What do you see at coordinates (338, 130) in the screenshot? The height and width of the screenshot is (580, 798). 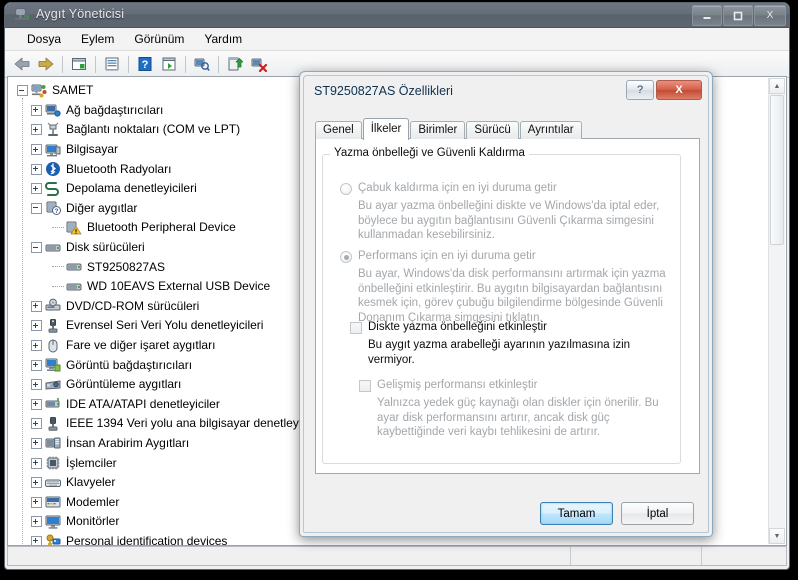 I see `tab-genel: Genel` at bounding box center [338, 130].